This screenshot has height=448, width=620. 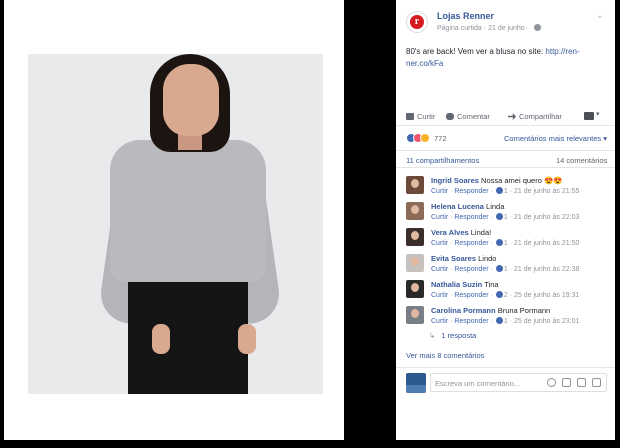 I want to click on comment-body: Evita Soares Lindo, so click(x=521, y=259).